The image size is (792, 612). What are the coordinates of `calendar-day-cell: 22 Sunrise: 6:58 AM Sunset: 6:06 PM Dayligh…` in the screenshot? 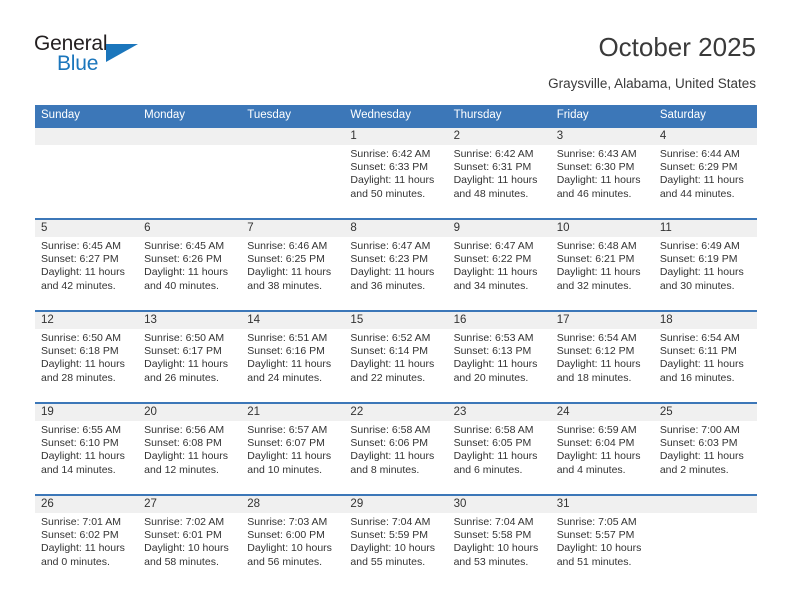 It's located at (396, 448).